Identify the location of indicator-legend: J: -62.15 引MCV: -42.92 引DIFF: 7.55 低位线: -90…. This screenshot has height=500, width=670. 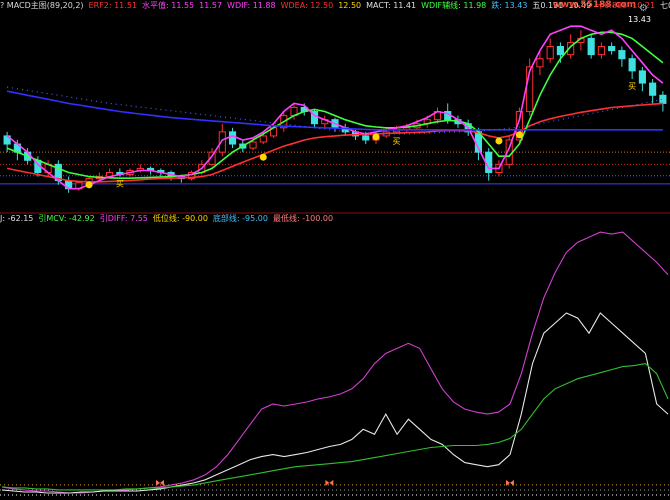
(335, 219).